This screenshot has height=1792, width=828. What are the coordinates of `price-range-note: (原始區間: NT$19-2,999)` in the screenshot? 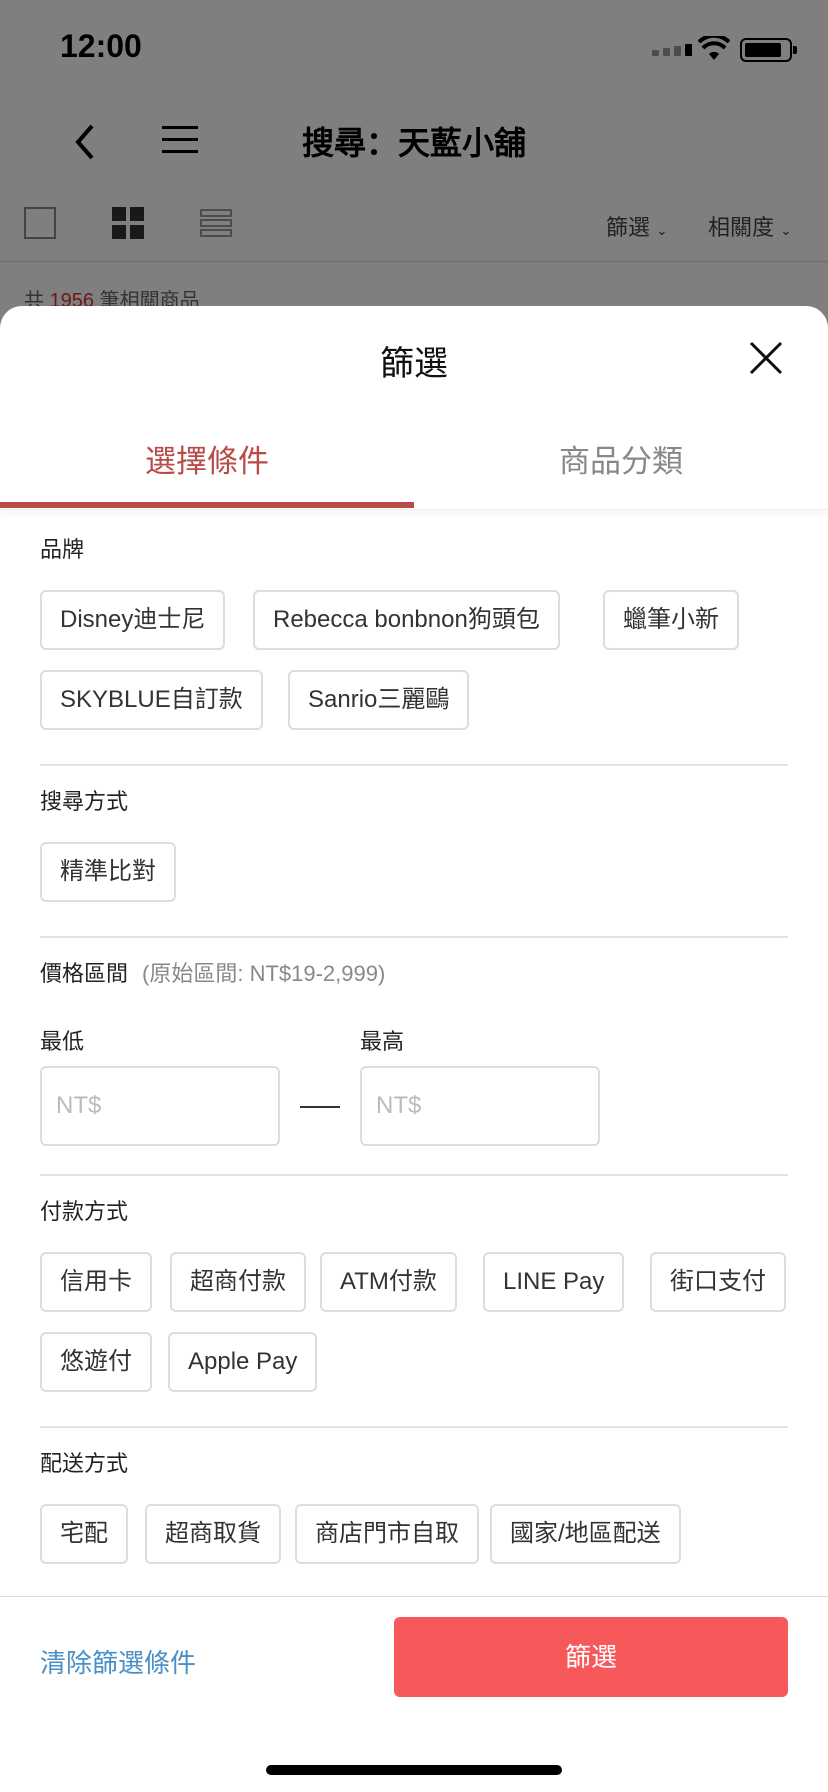 It's located at (264, 973).